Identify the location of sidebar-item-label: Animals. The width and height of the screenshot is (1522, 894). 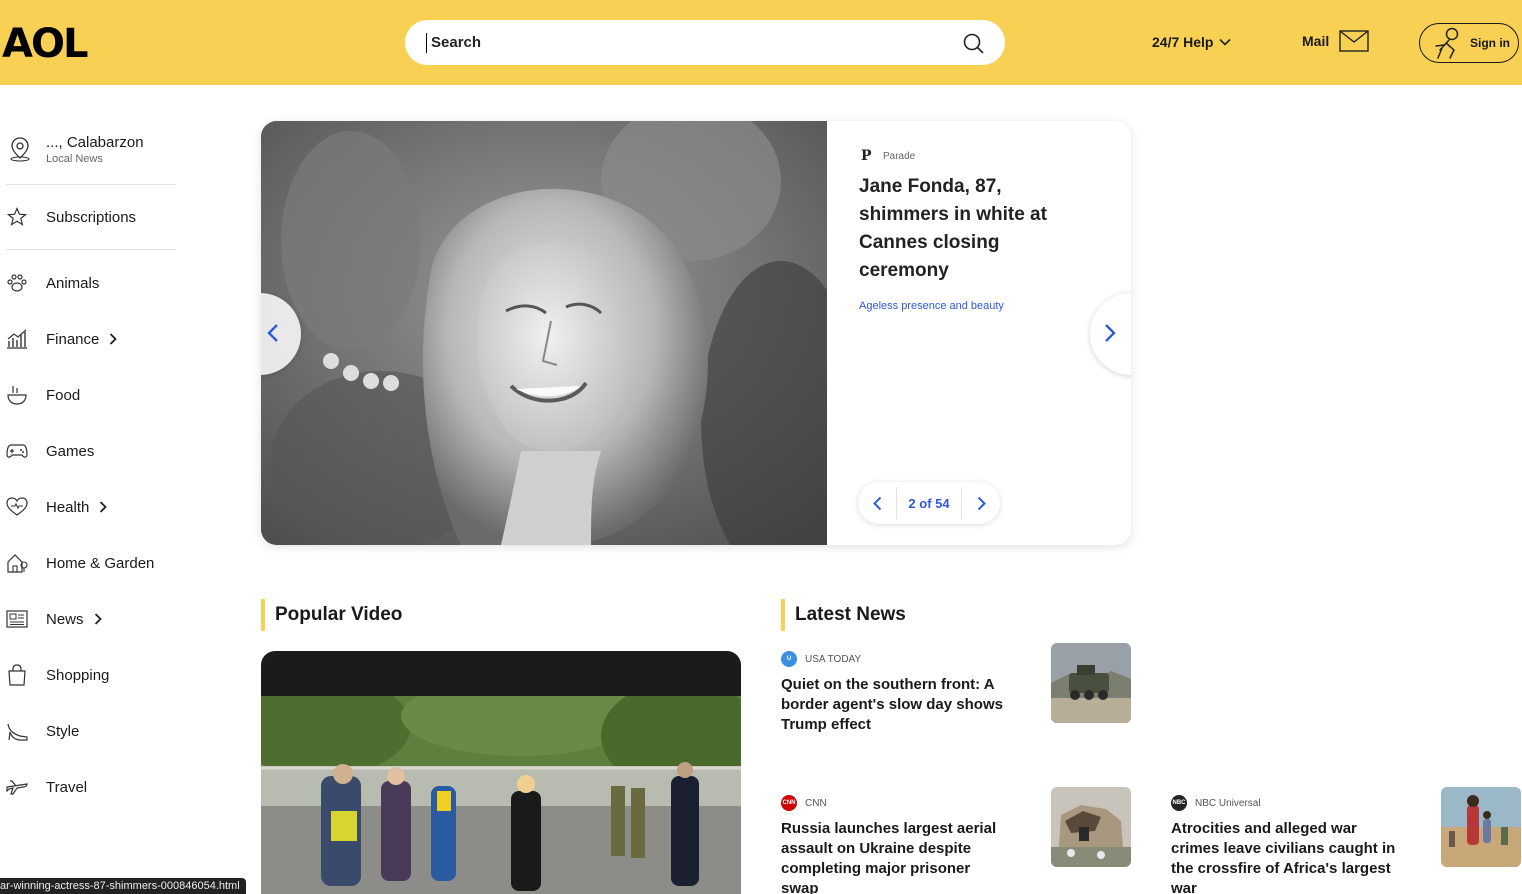
(73, 283).